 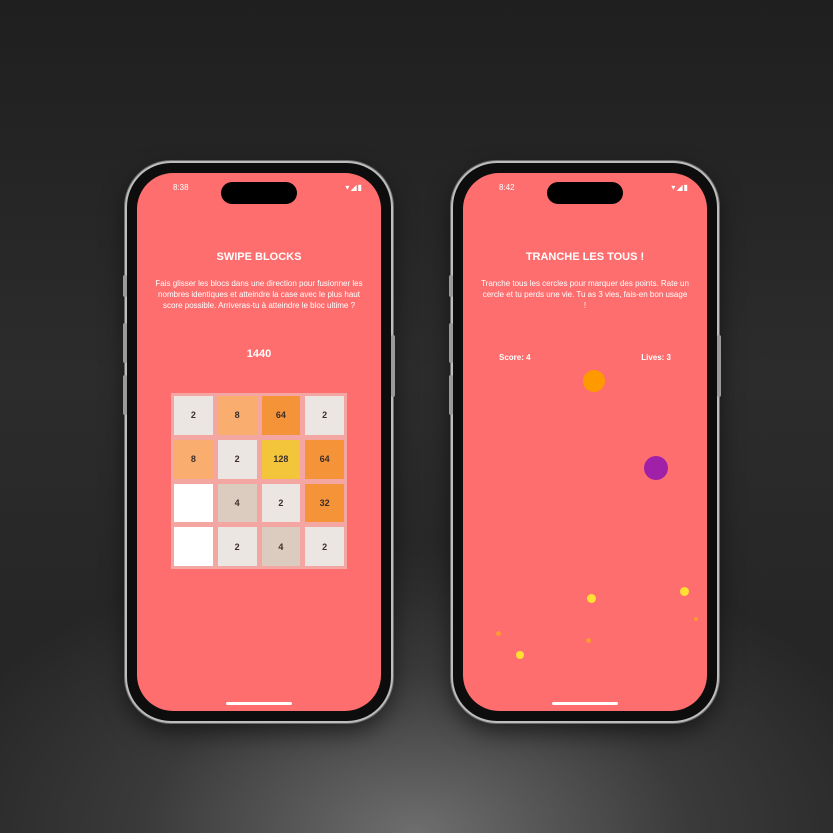 What do you see at coordinates (515, 357) in the screenshot?
I see `score-label: Score: 4` at bounding box center [515, 357].